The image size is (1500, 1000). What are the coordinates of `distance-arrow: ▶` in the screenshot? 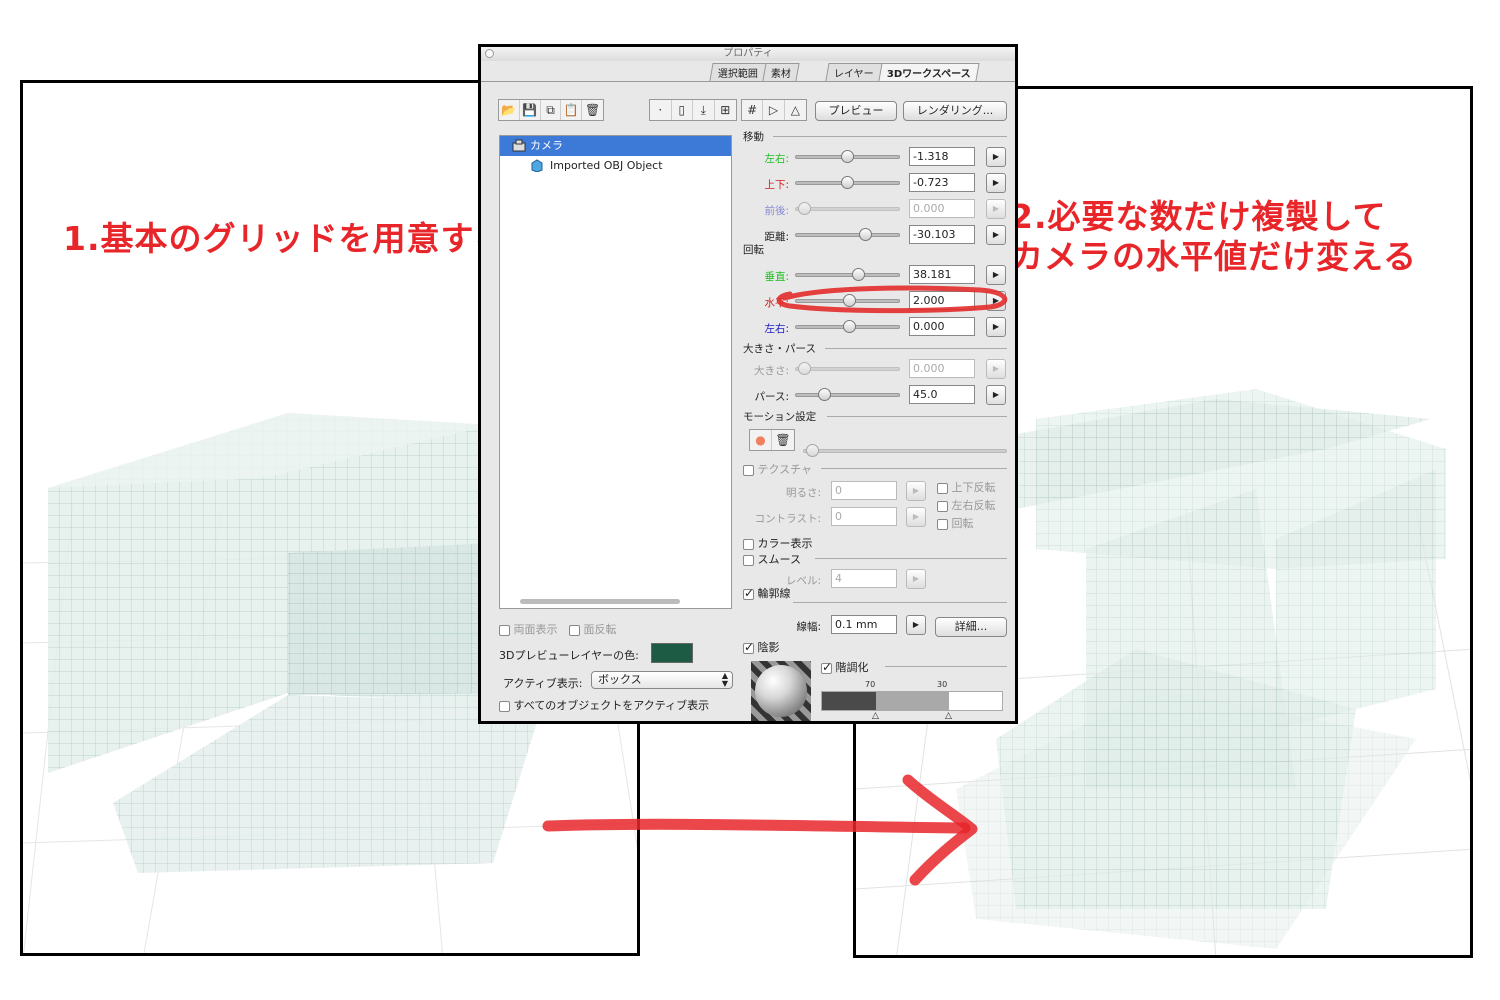 It's located at (996, 235).